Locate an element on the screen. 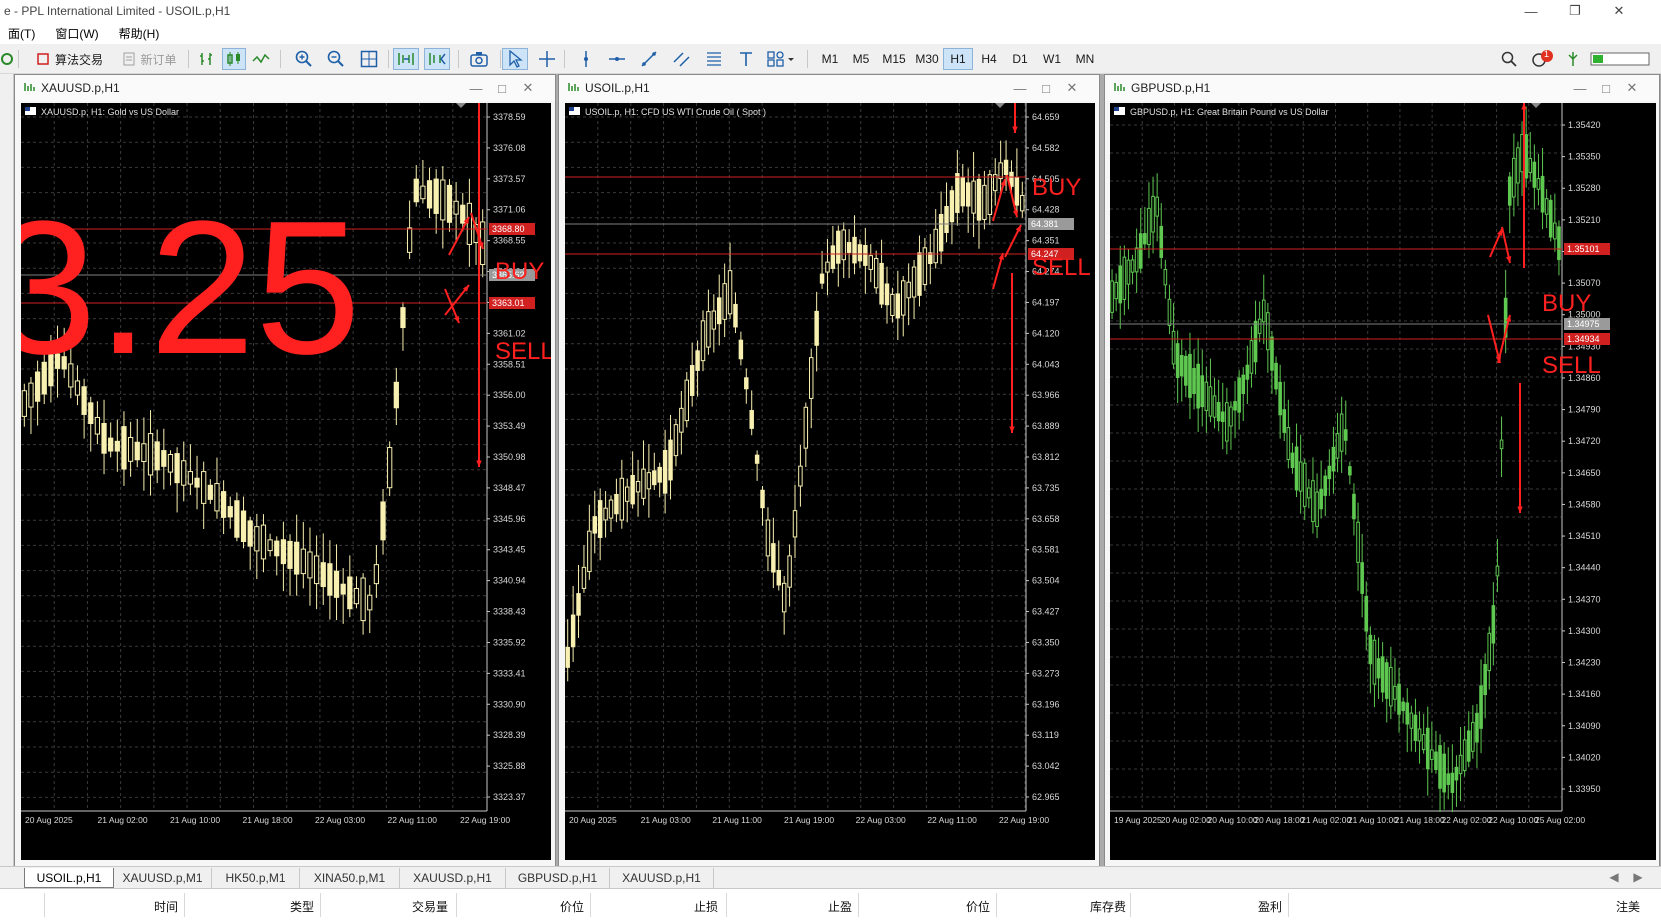 Image resolution: width=1661 pixels, height=920 pixels. column-current-price: 价位 is located at coordinates (958, 906).